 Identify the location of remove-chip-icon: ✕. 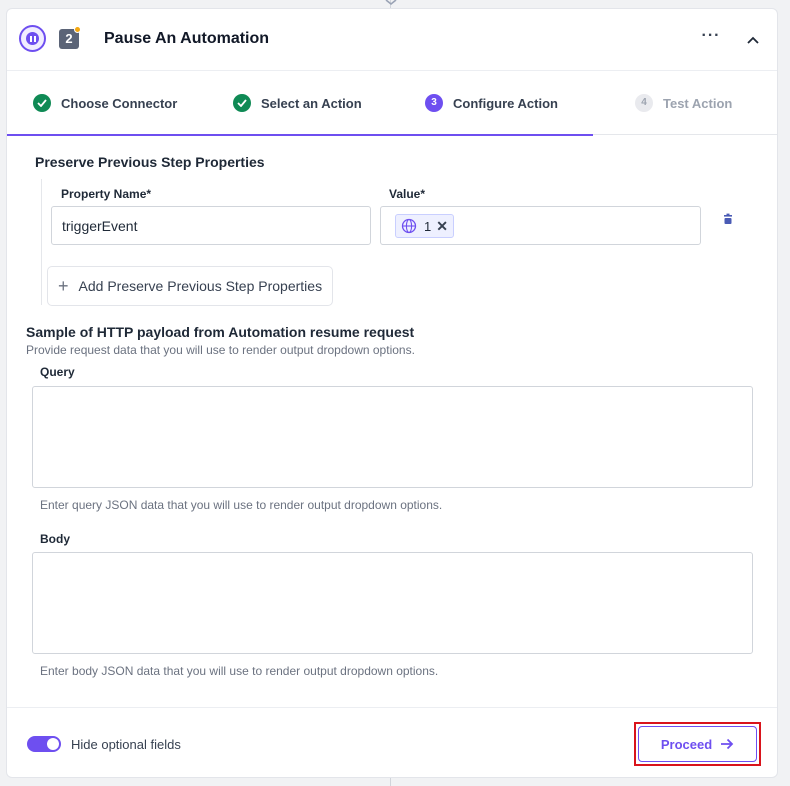
(442, 226).